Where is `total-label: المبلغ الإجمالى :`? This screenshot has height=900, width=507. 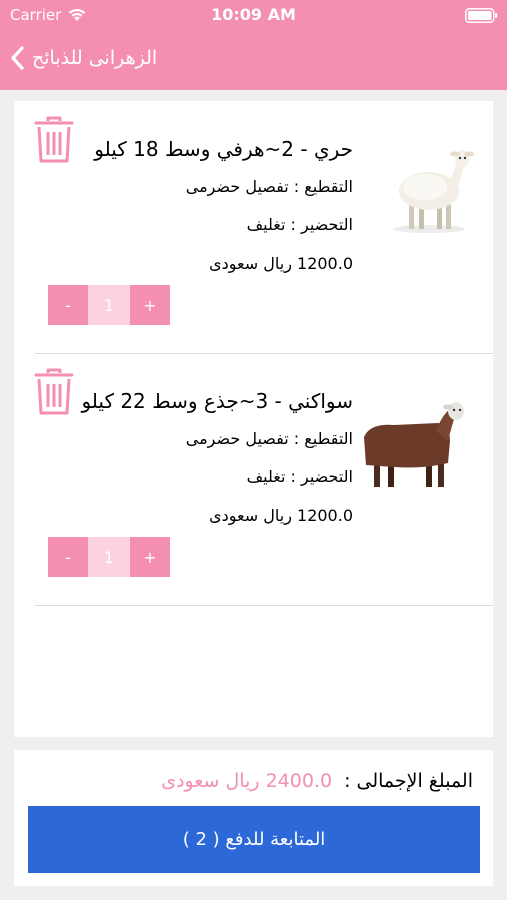 total-label: المبلغ الإجمالى : is located at coordinates (408, 781).